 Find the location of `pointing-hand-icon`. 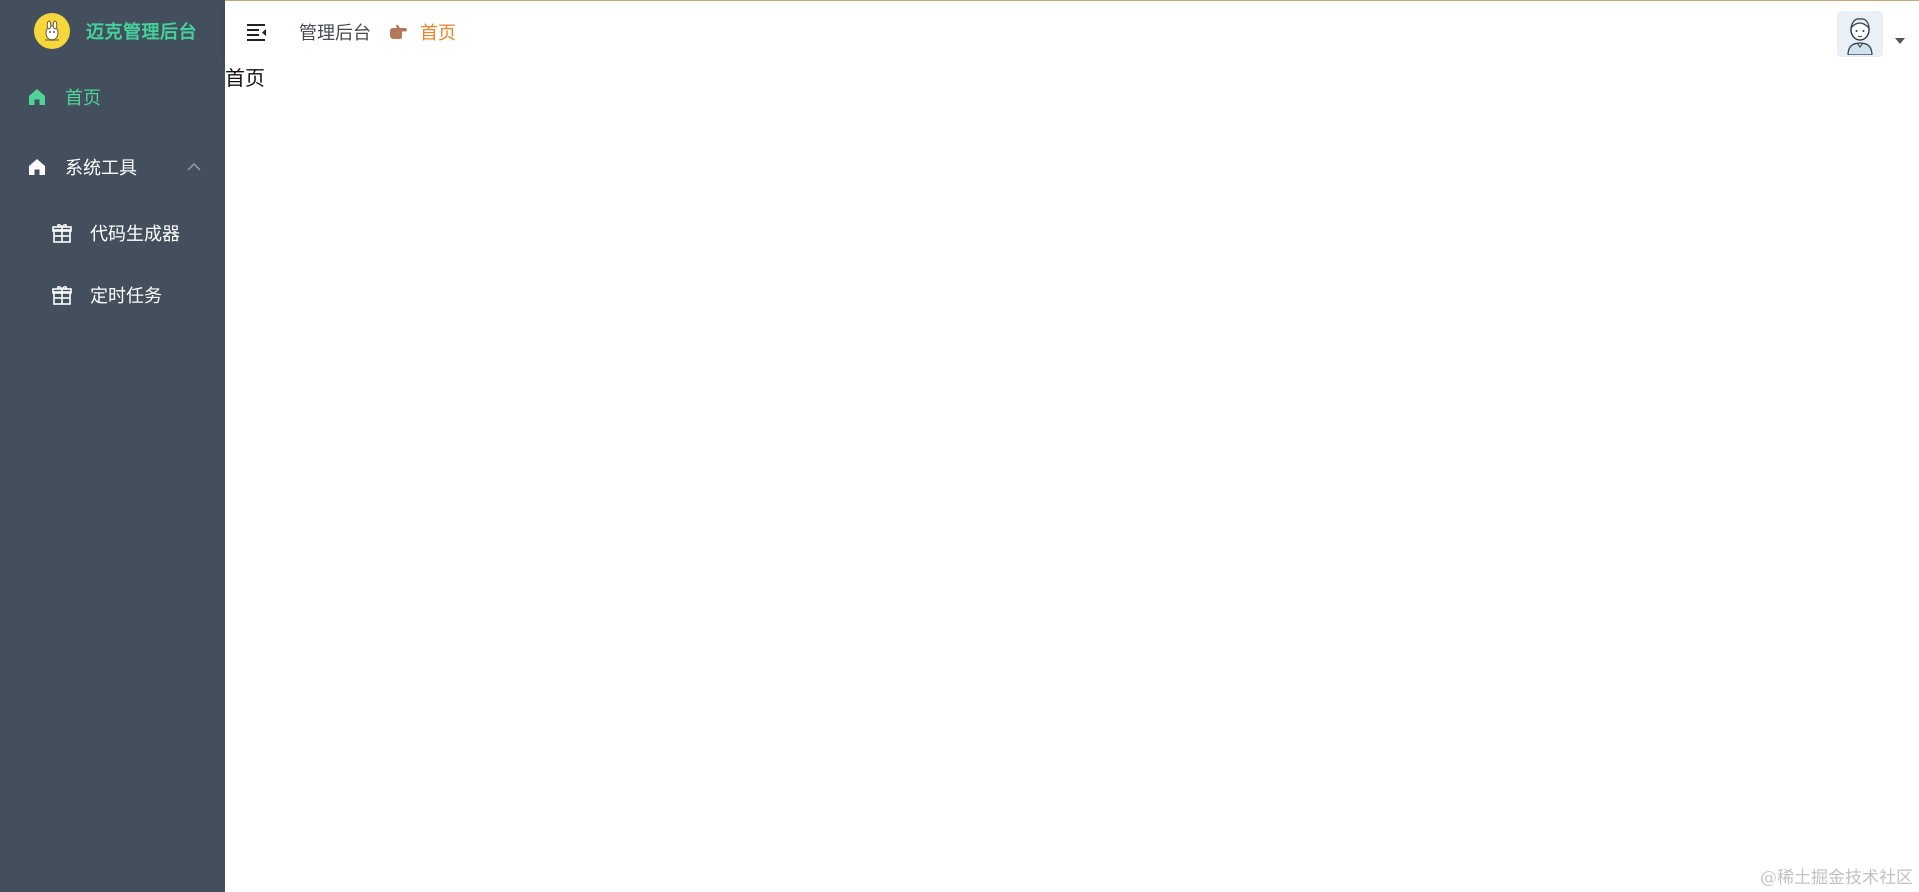

pointing-hand-icon is located at coordinates (398, 32).